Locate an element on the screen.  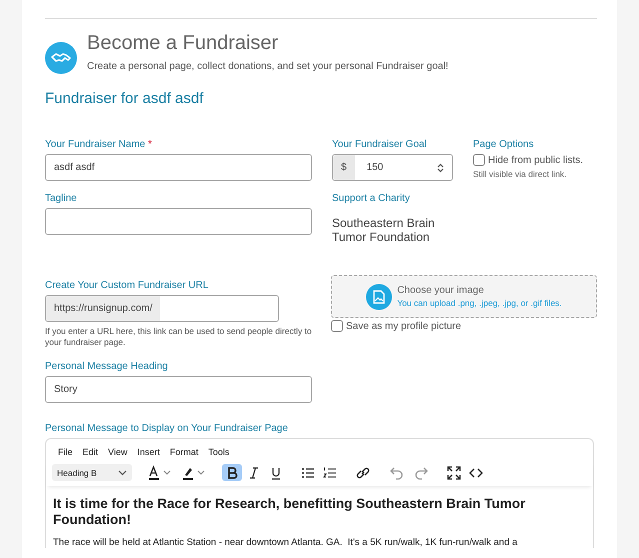
field-label: Tagline is located at coordinates (61, 198).